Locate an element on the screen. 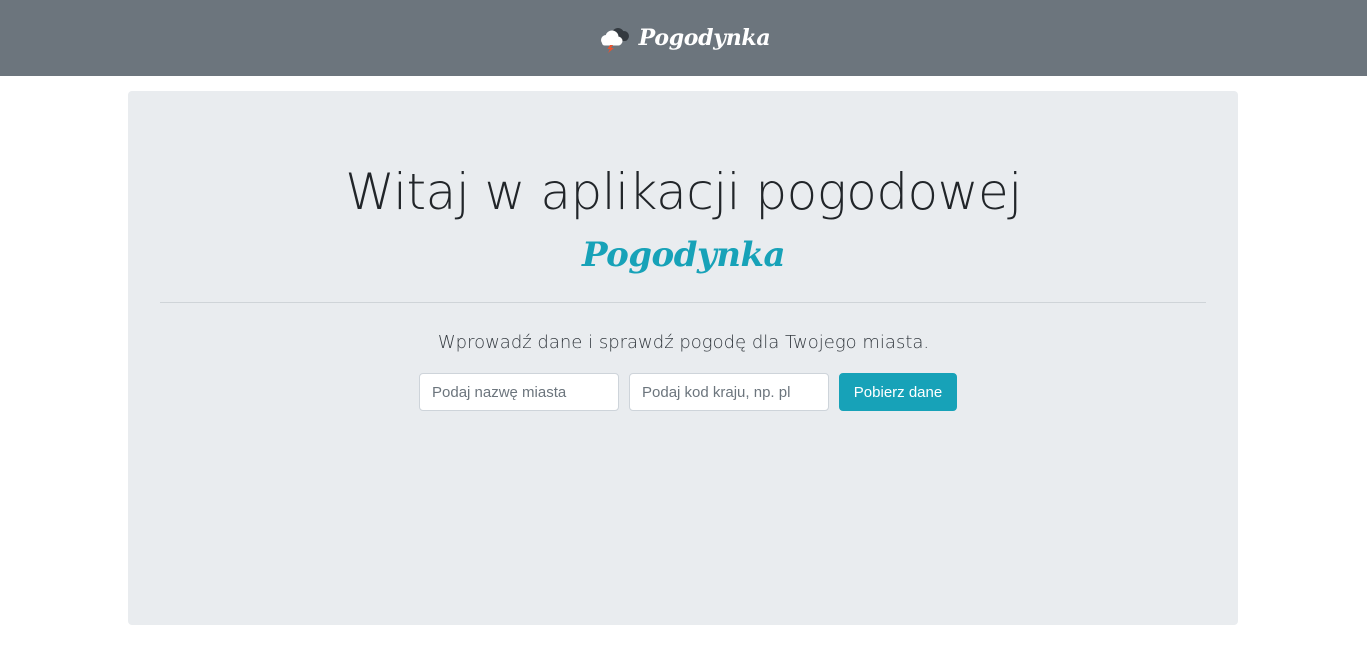 The image size is (1367, 664). app-name-heading: Pogodynka is located at coordinates (683, 255).